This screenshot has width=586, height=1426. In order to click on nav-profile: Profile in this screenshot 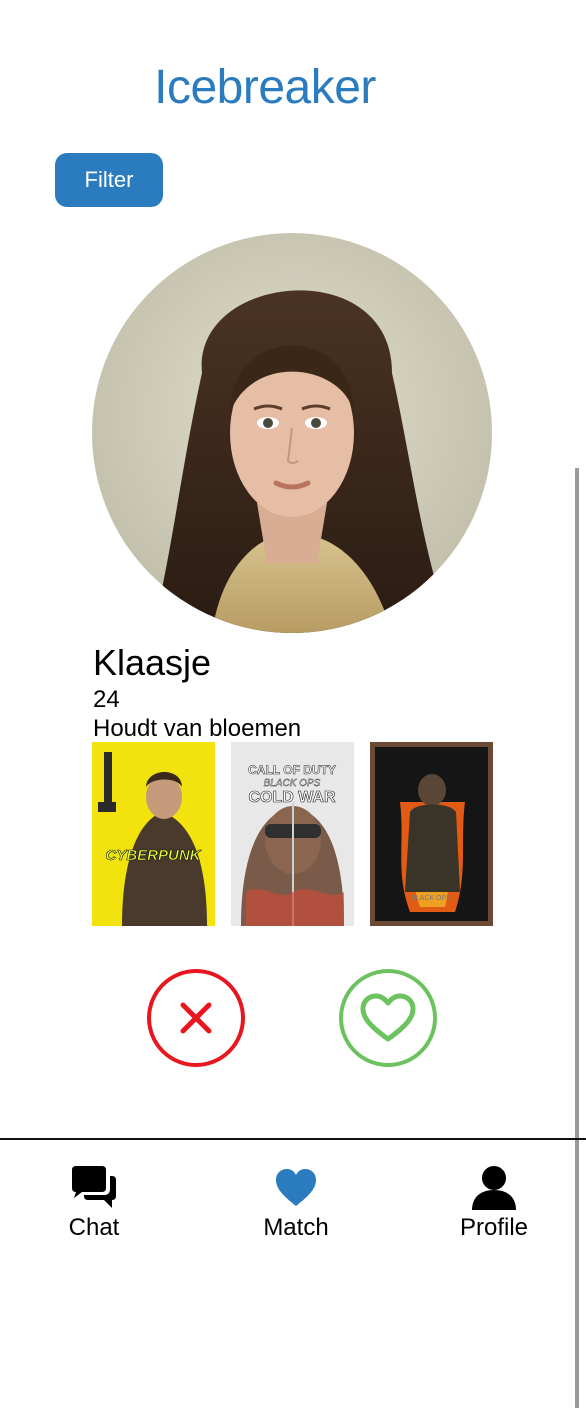, I will do `click(494, 1209)`.